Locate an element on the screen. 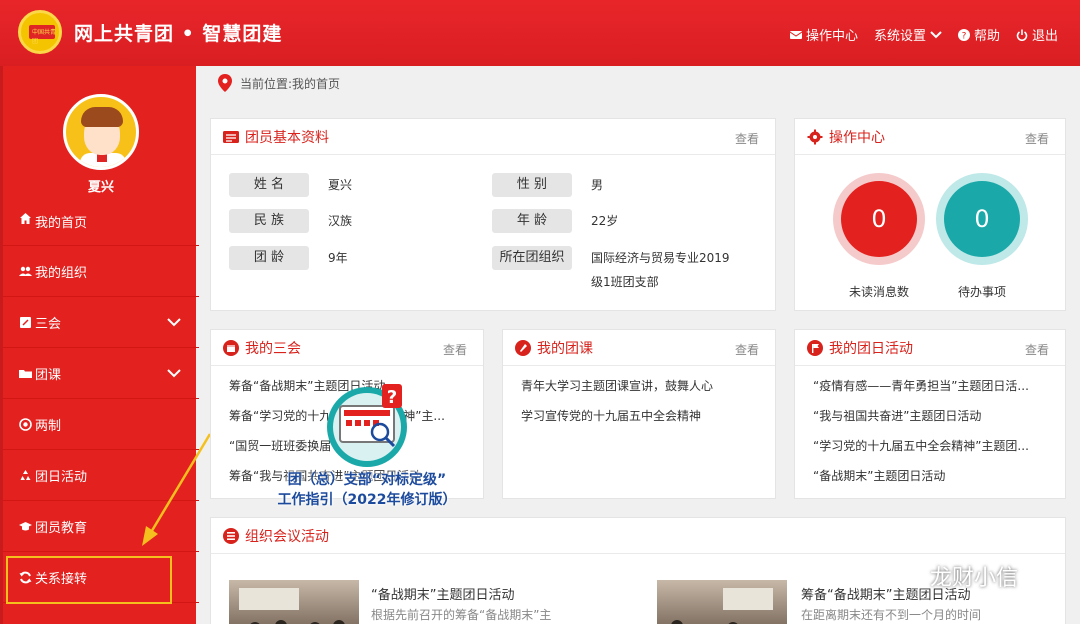  sidebar-item-label: 团日活动 is located at coordinates (61, 477).